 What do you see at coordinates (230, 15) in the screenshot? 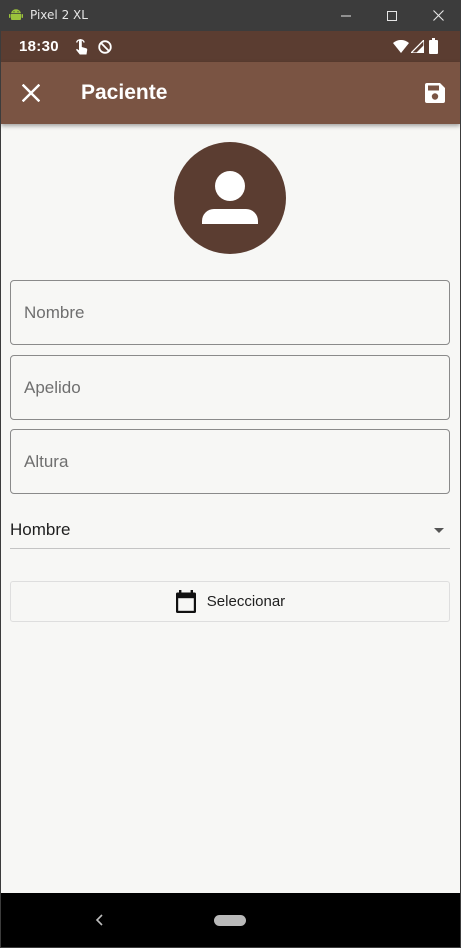
I see `emulator-titlebar: Pixel 2 XL` at bounding box center [230, 15].